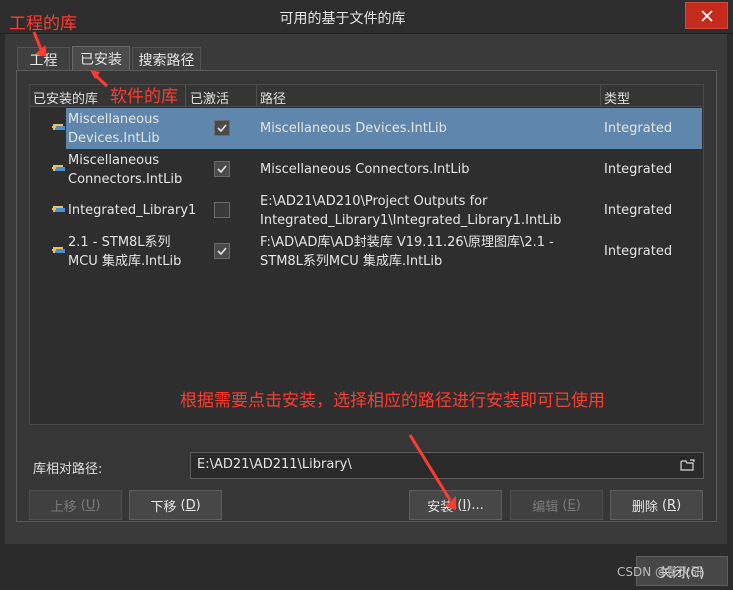  I want to click on title-bar: 可用的基于文件的库, so click(366, 17).